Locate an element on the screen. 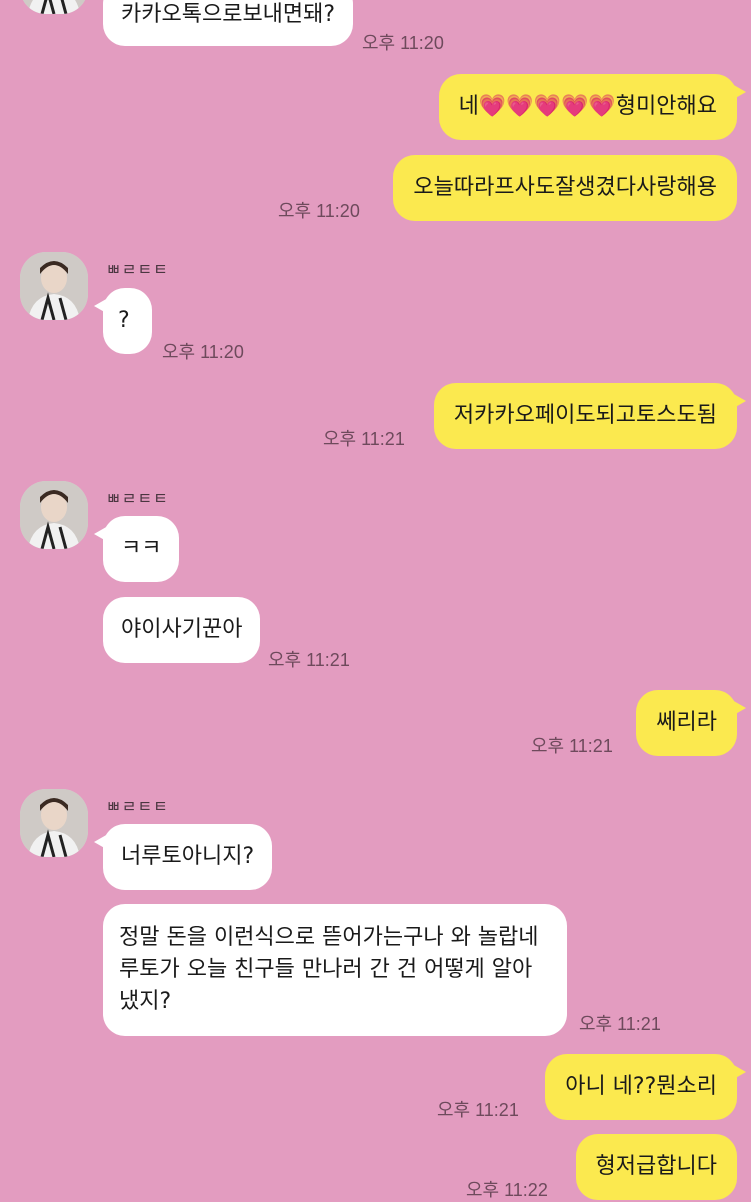 Image resolution: width=751 pixels, height=1202 pixels. incoming-message: 야이사기꾼아 is located at coordinates (182, 630).